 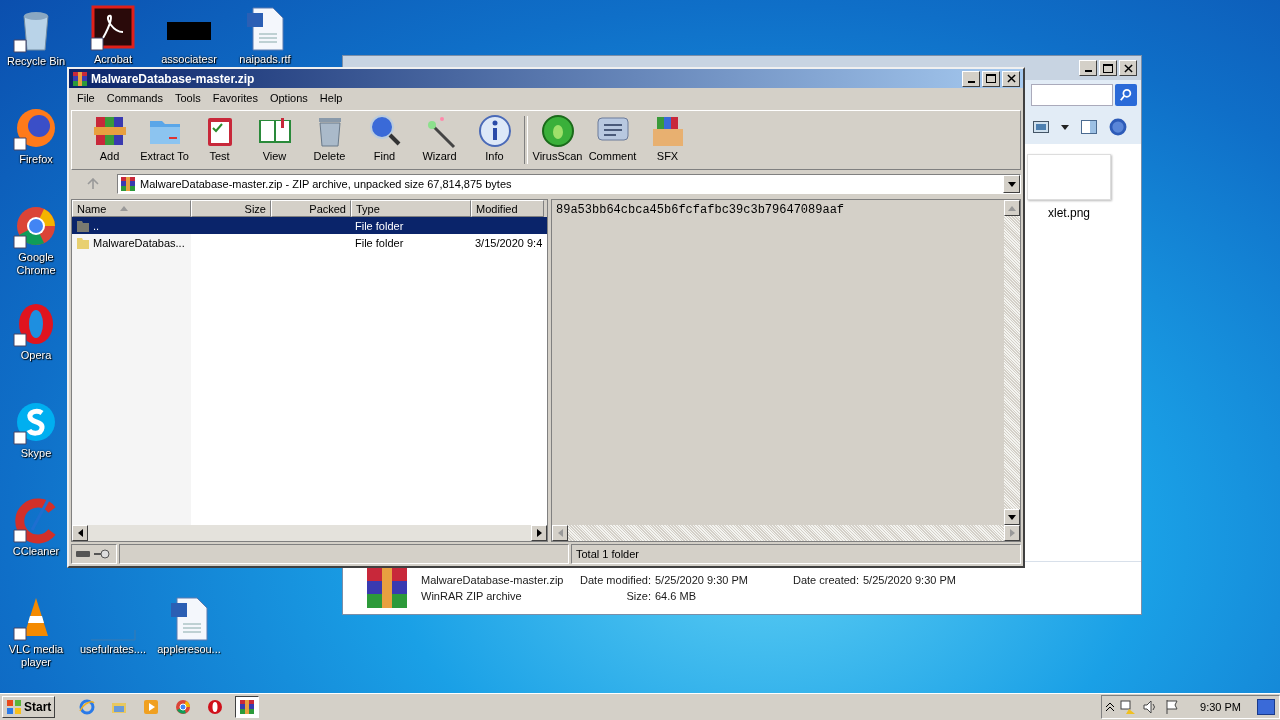 What do you see at coordinates (700, 210) in the screenshot?
I see `preview-text: 89a53bb64cbca45b6fcfafbc39c3b79647089aaf` at bounding box center [700, 210].